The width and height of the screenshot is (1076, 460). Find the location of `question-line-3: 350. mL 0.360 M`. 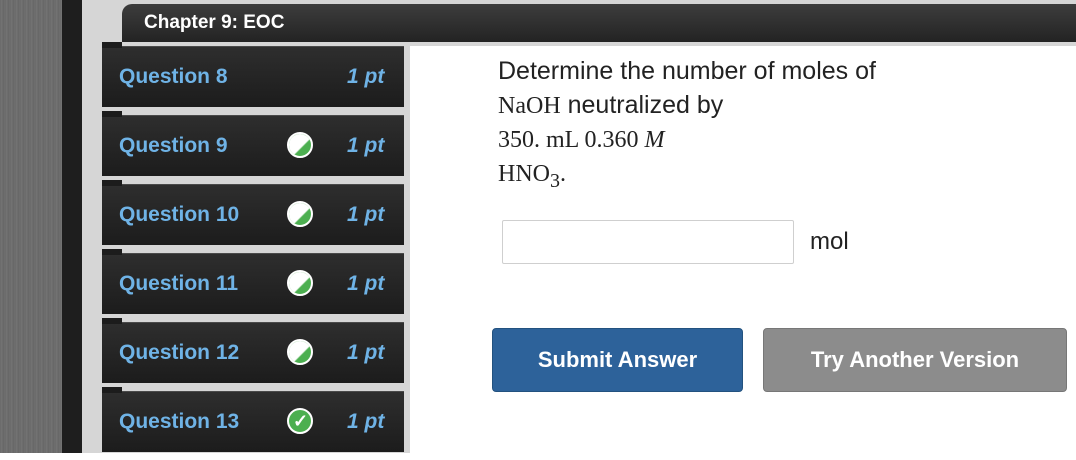

question-line-3: 350. mL 0.360 M is located at coordinates (758, 140).